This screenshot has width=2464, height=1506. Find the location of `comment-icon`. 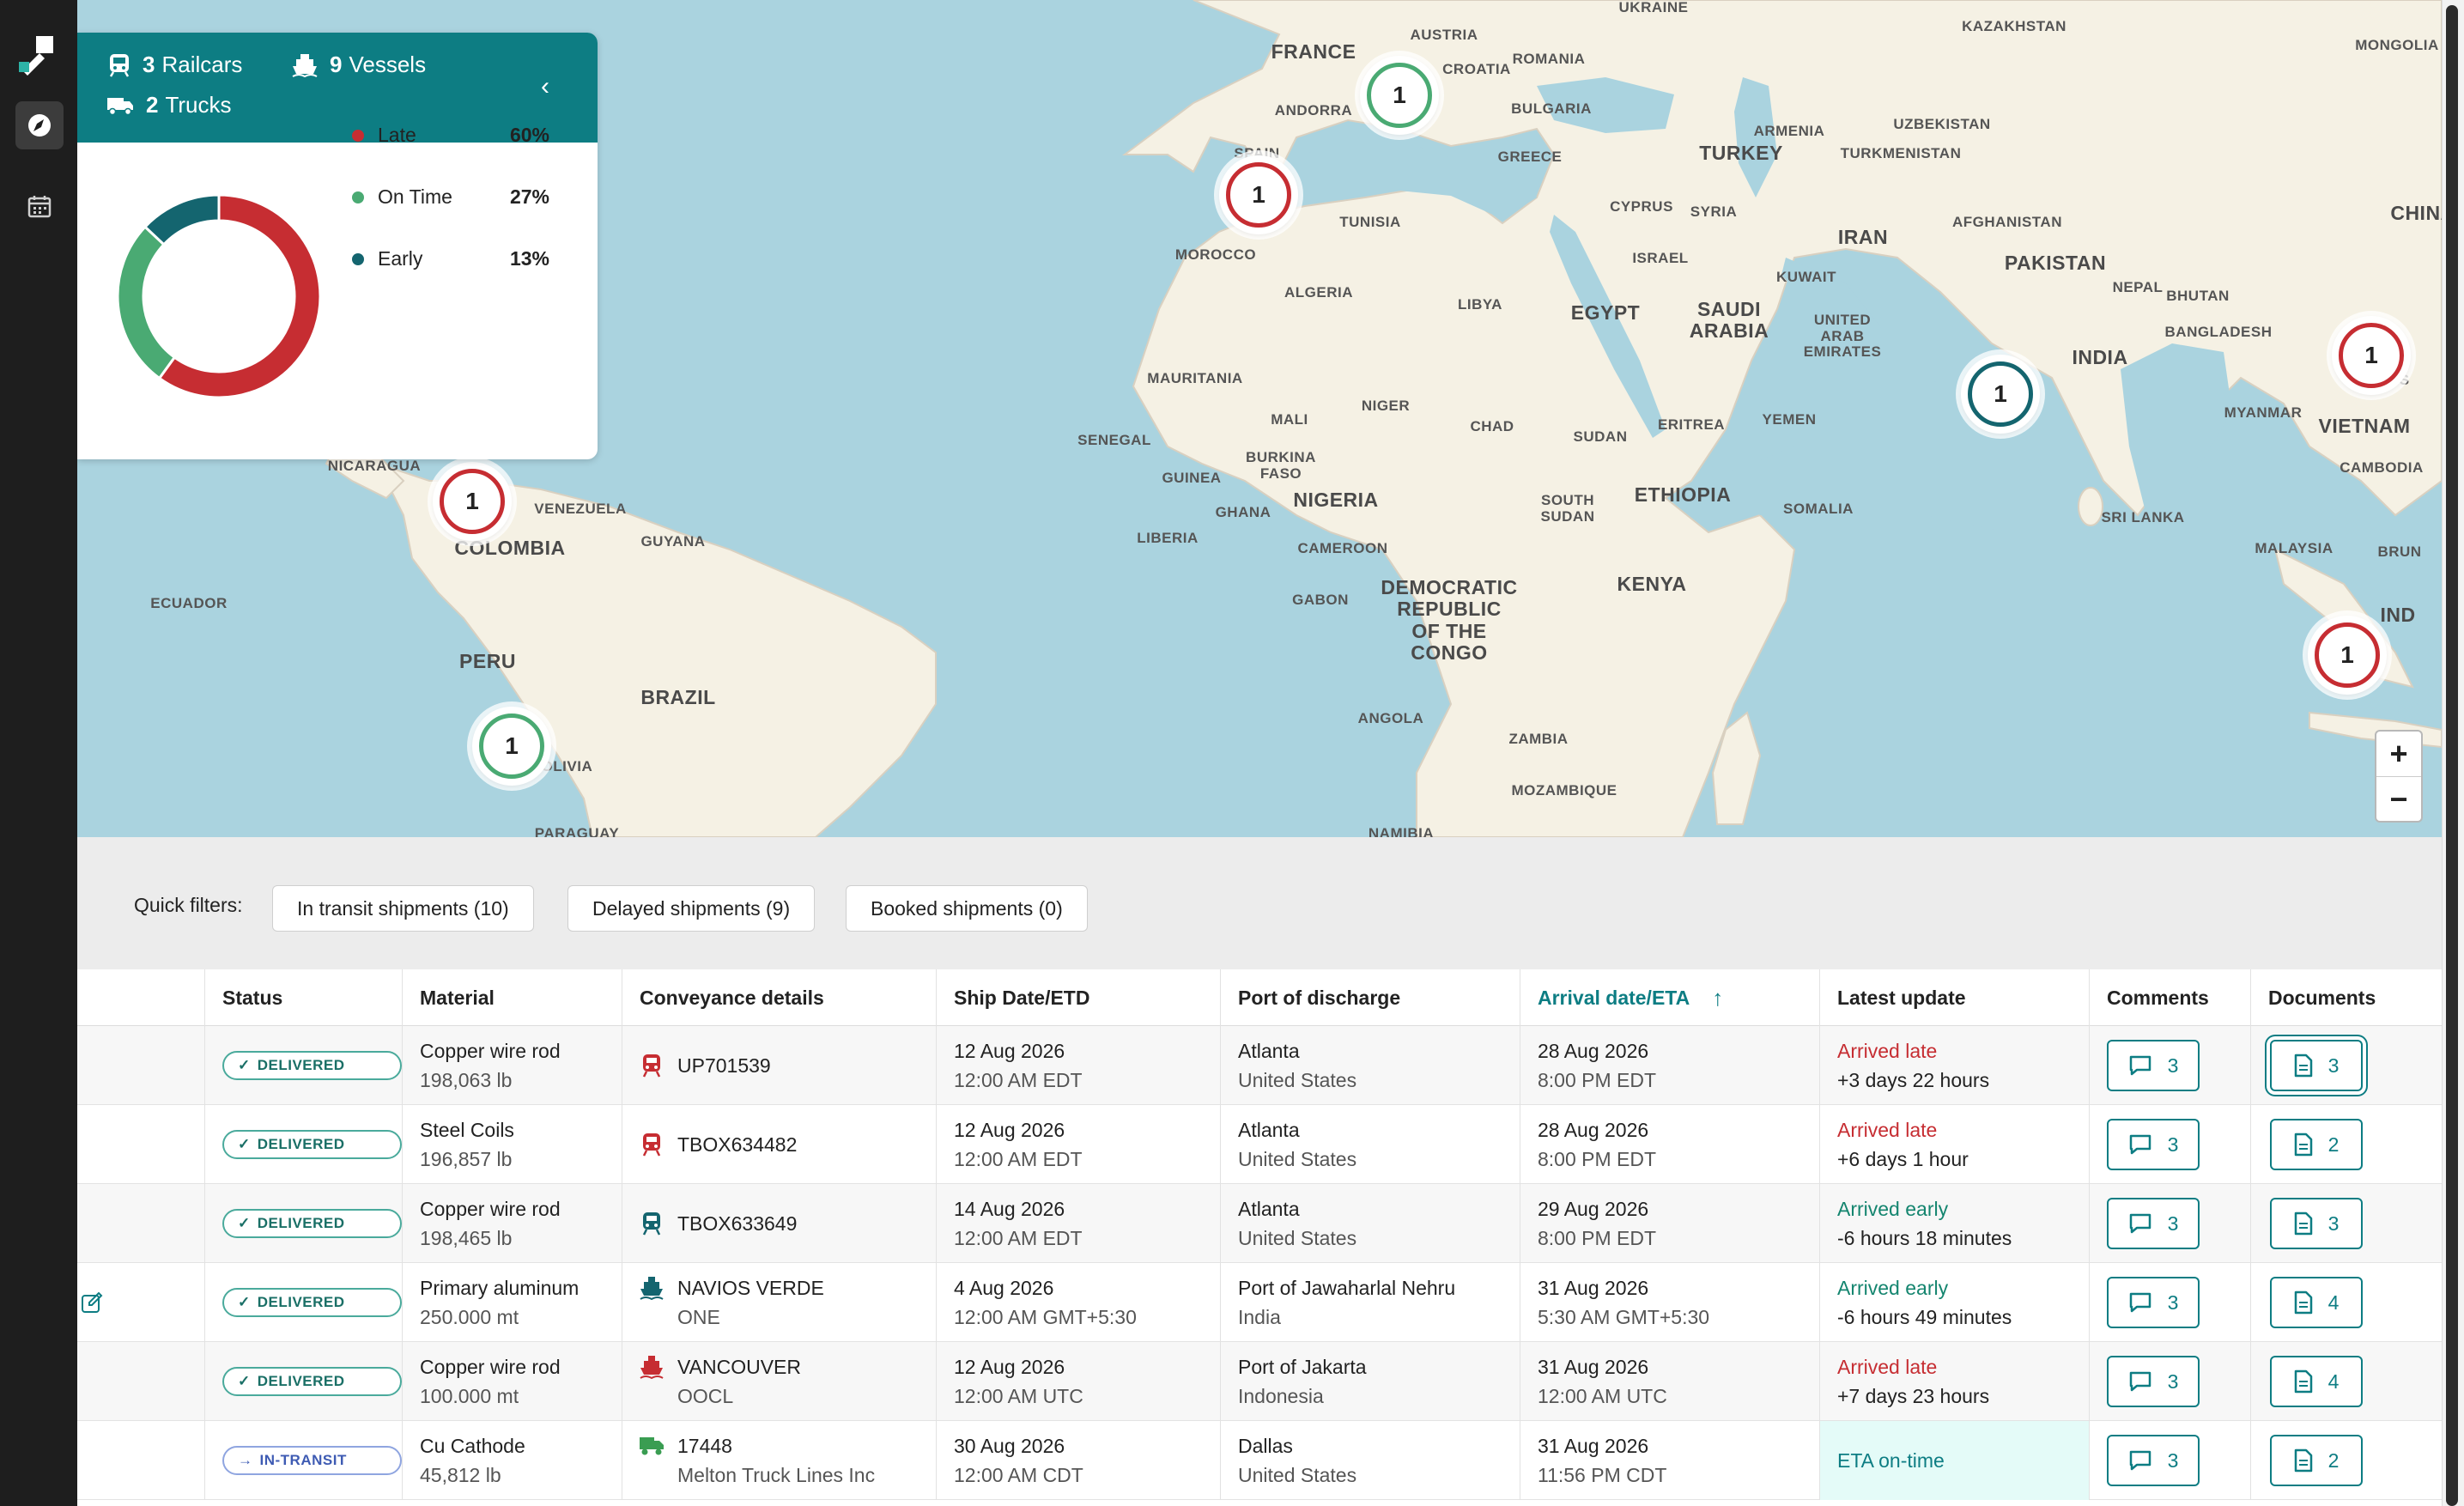

comment-icon is located at coordinates (2140, 1382).